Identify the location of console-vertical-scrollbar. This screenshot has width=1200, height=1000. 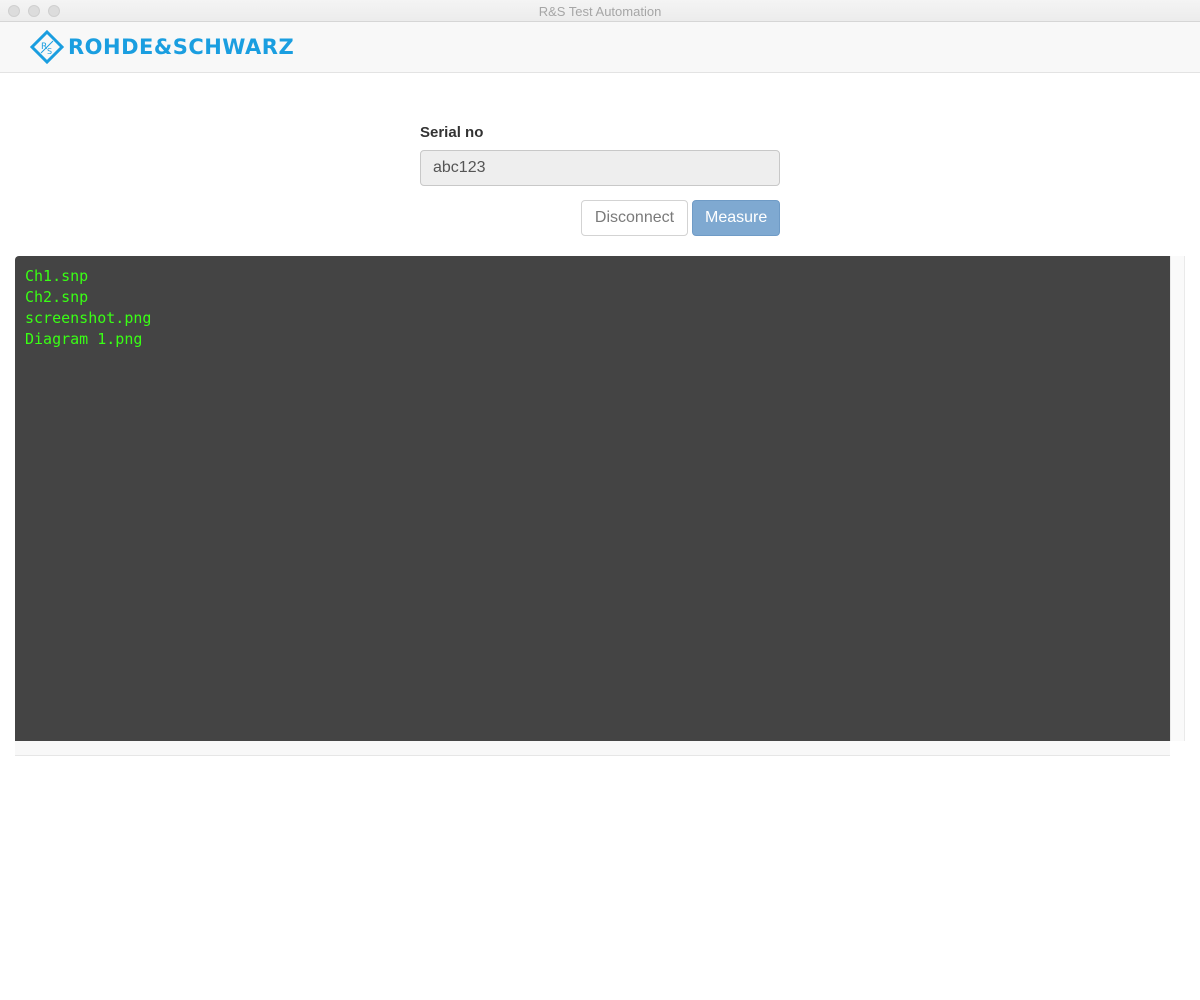
(1177, 498).